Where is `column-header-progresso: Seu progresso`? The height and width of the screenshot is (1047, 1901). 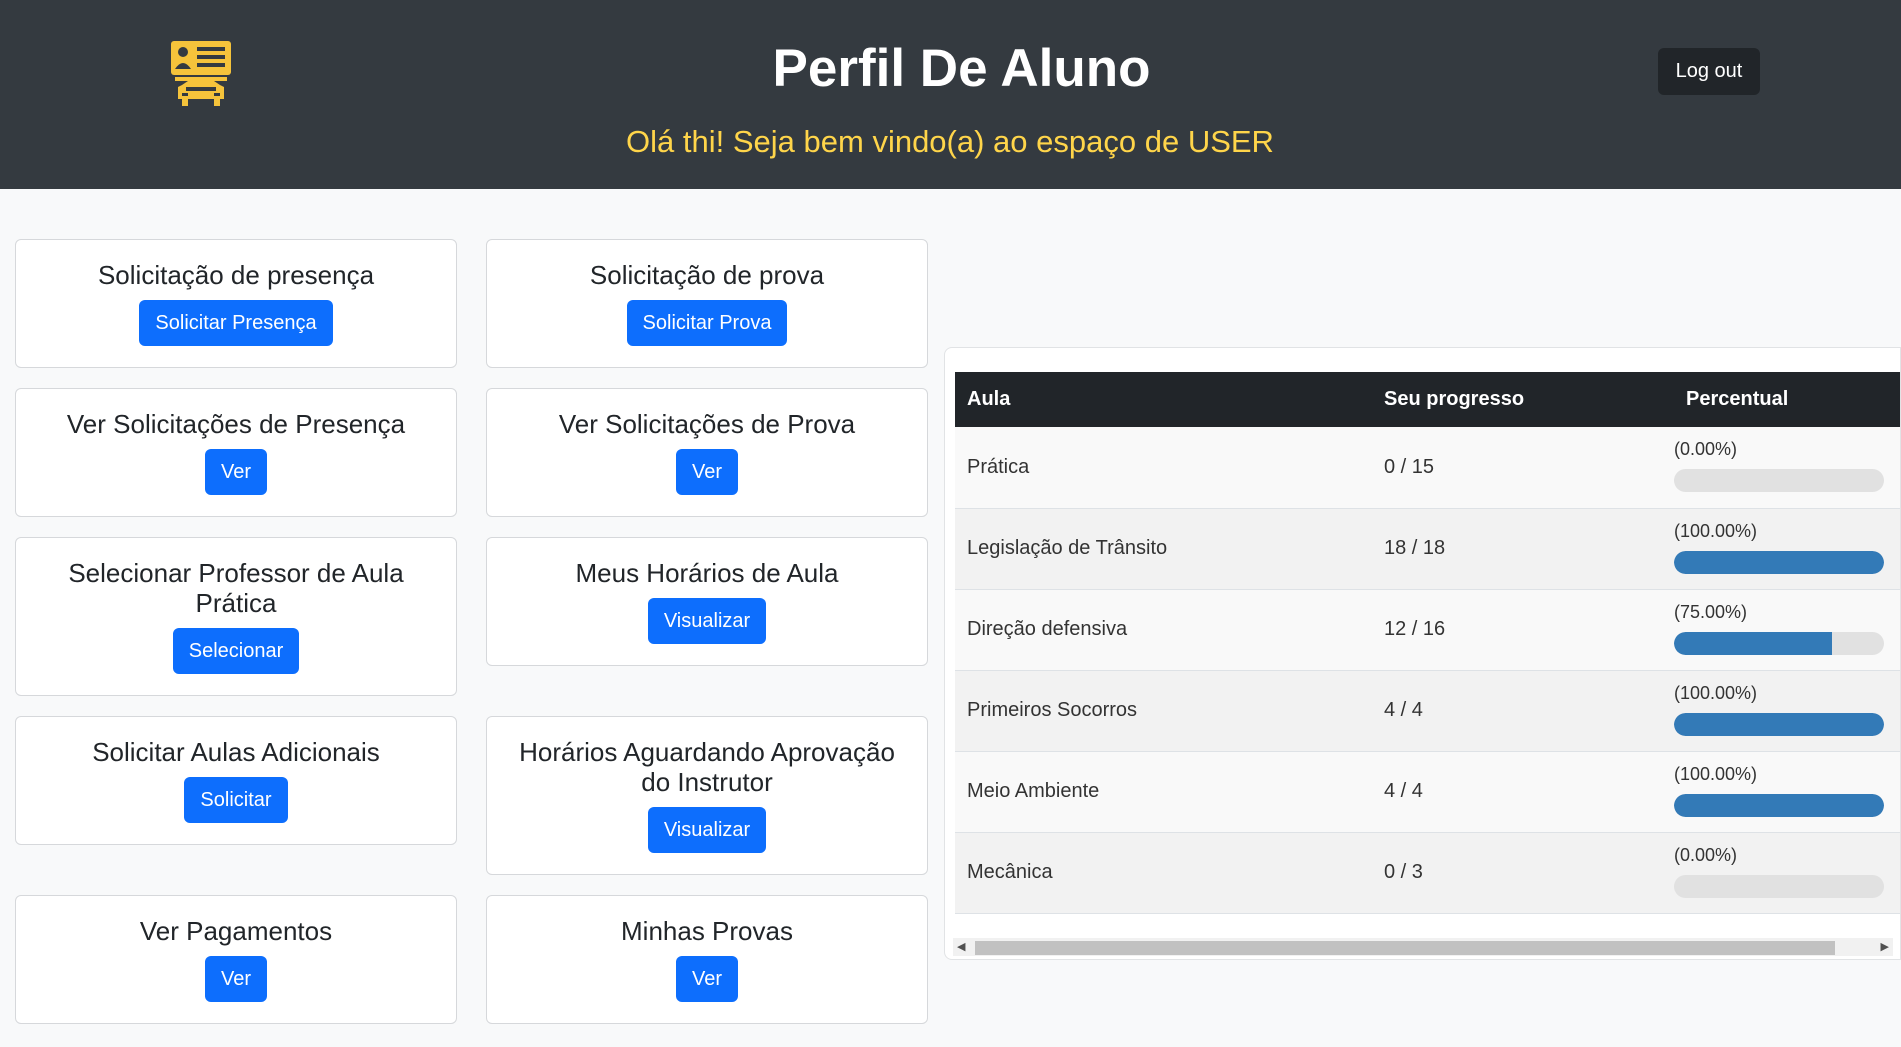
column-header-progresso: Seu progresso is located at coordinates (1454, 399).